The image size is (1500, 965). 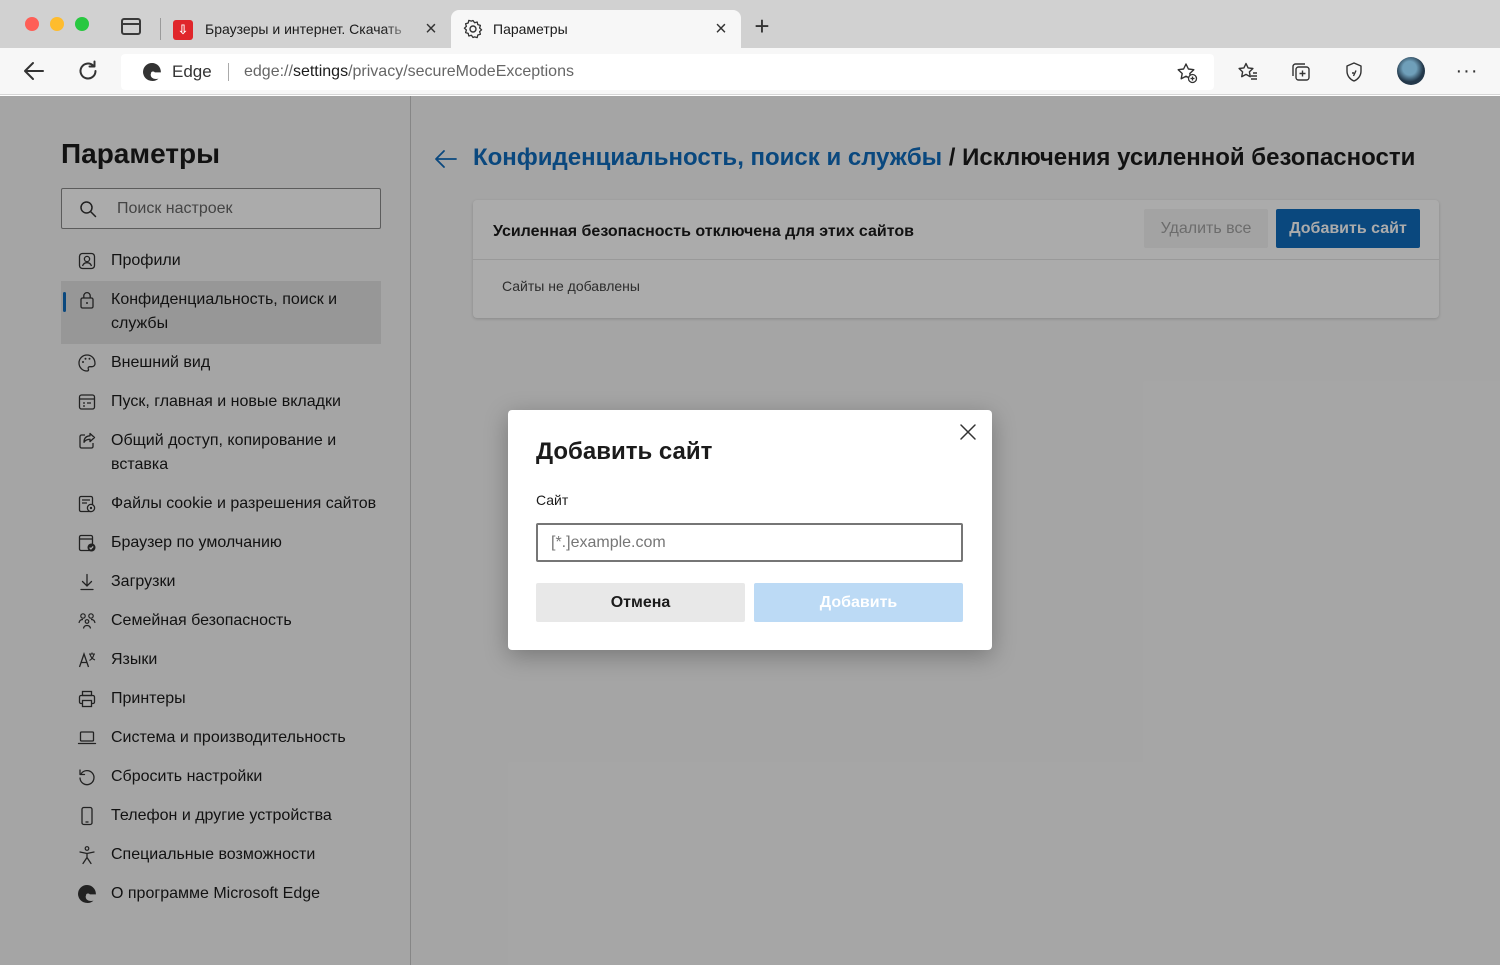 I want to click on add-favorite-icon, so click(x=1187, y=73).